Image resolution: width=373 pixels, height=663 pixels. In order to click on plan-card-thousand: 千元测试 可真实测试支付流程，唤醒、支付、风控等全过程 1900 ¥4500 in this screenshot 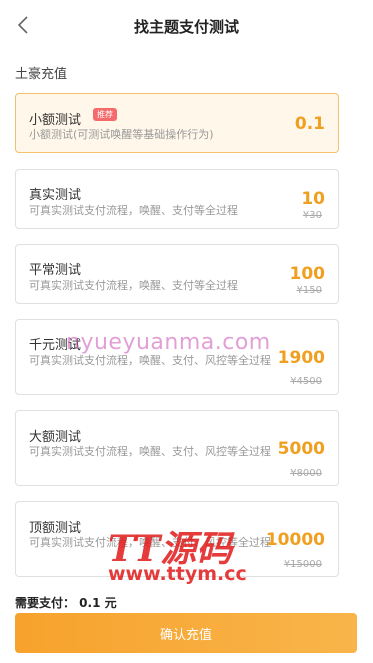, I will do `click(177, 357)`.